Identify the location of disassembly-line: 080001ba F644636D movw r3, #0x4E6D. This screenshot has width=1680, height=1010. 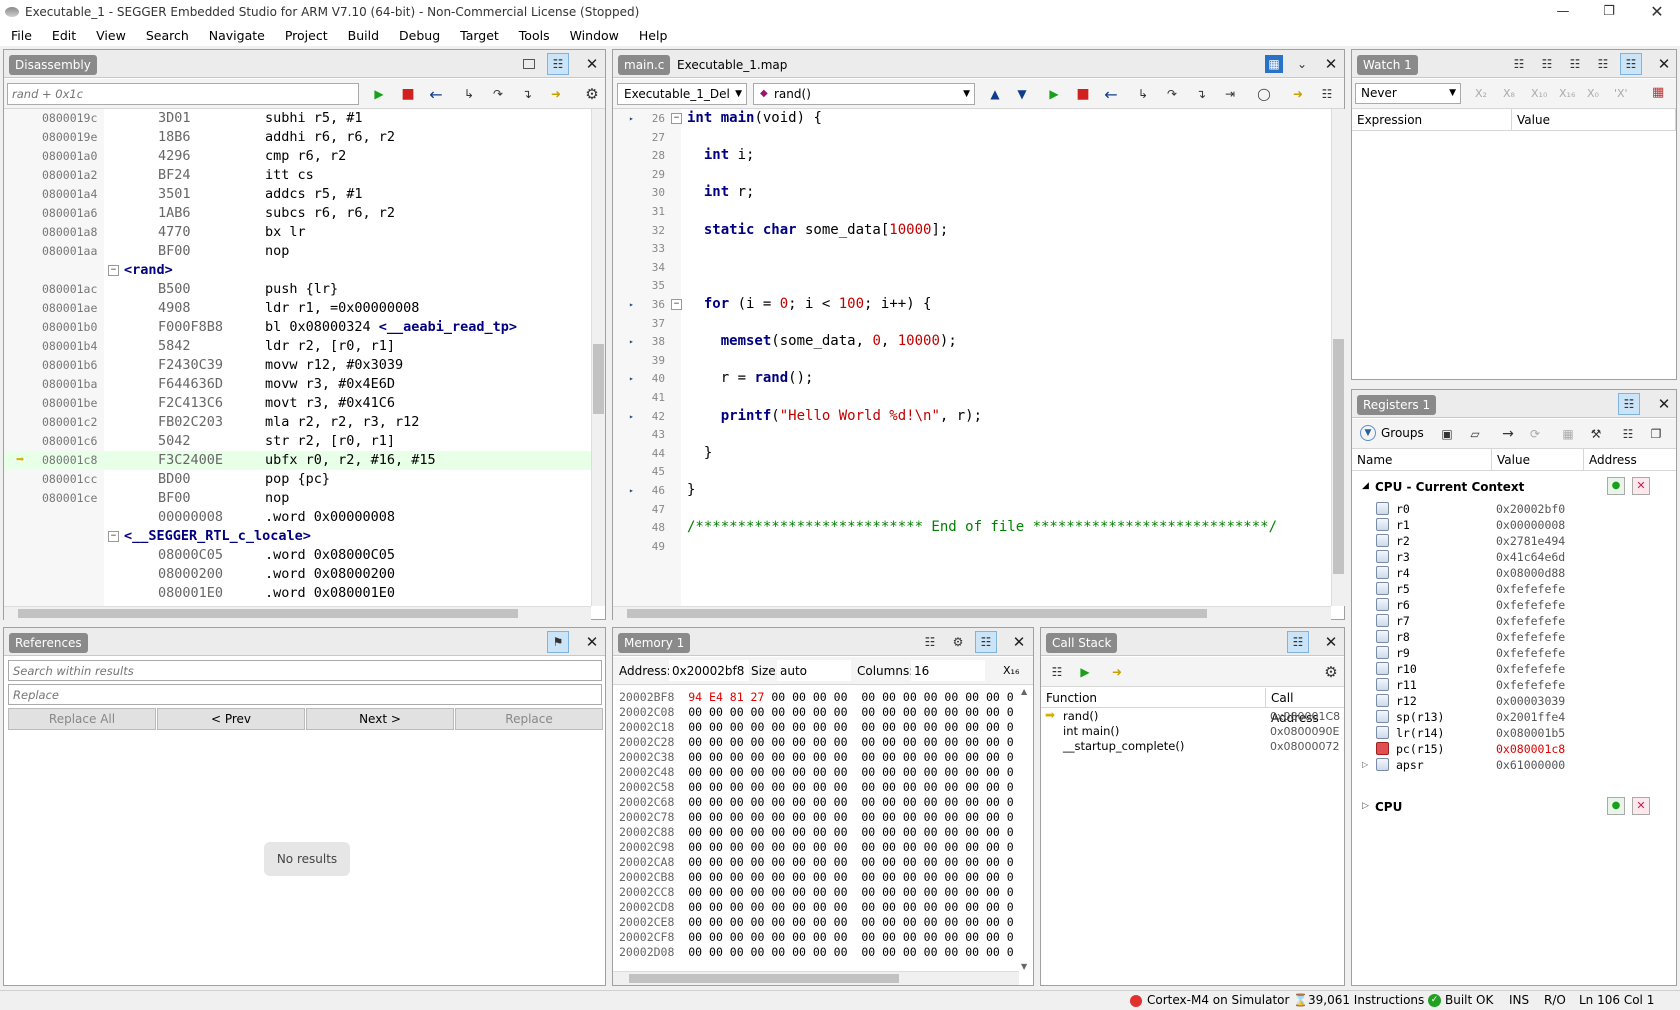
(297, 384).